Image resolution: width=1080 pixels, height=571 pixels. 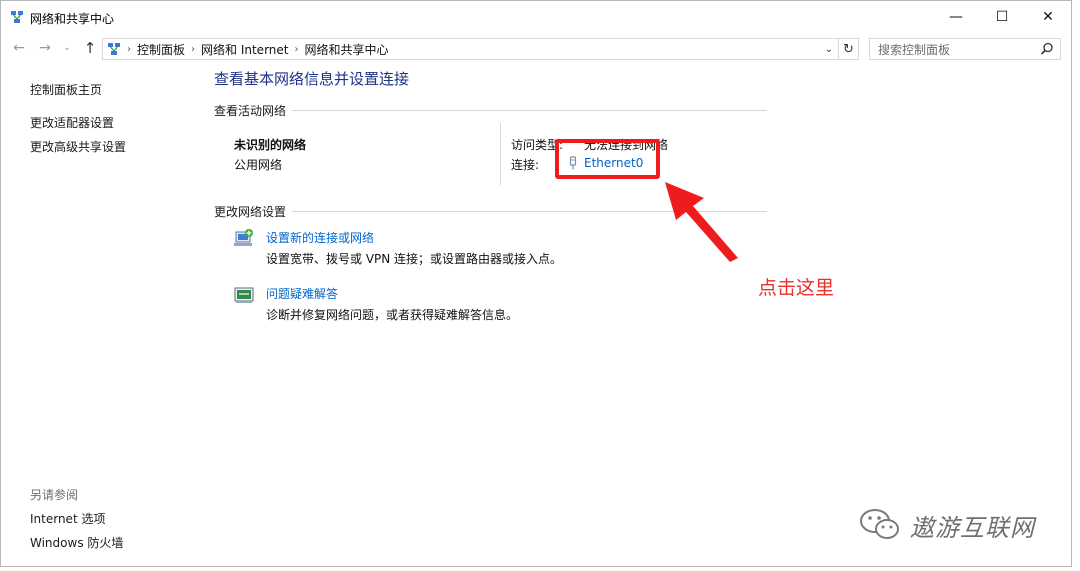 I want to click on forward-button: →, so click(x=45, y=48).